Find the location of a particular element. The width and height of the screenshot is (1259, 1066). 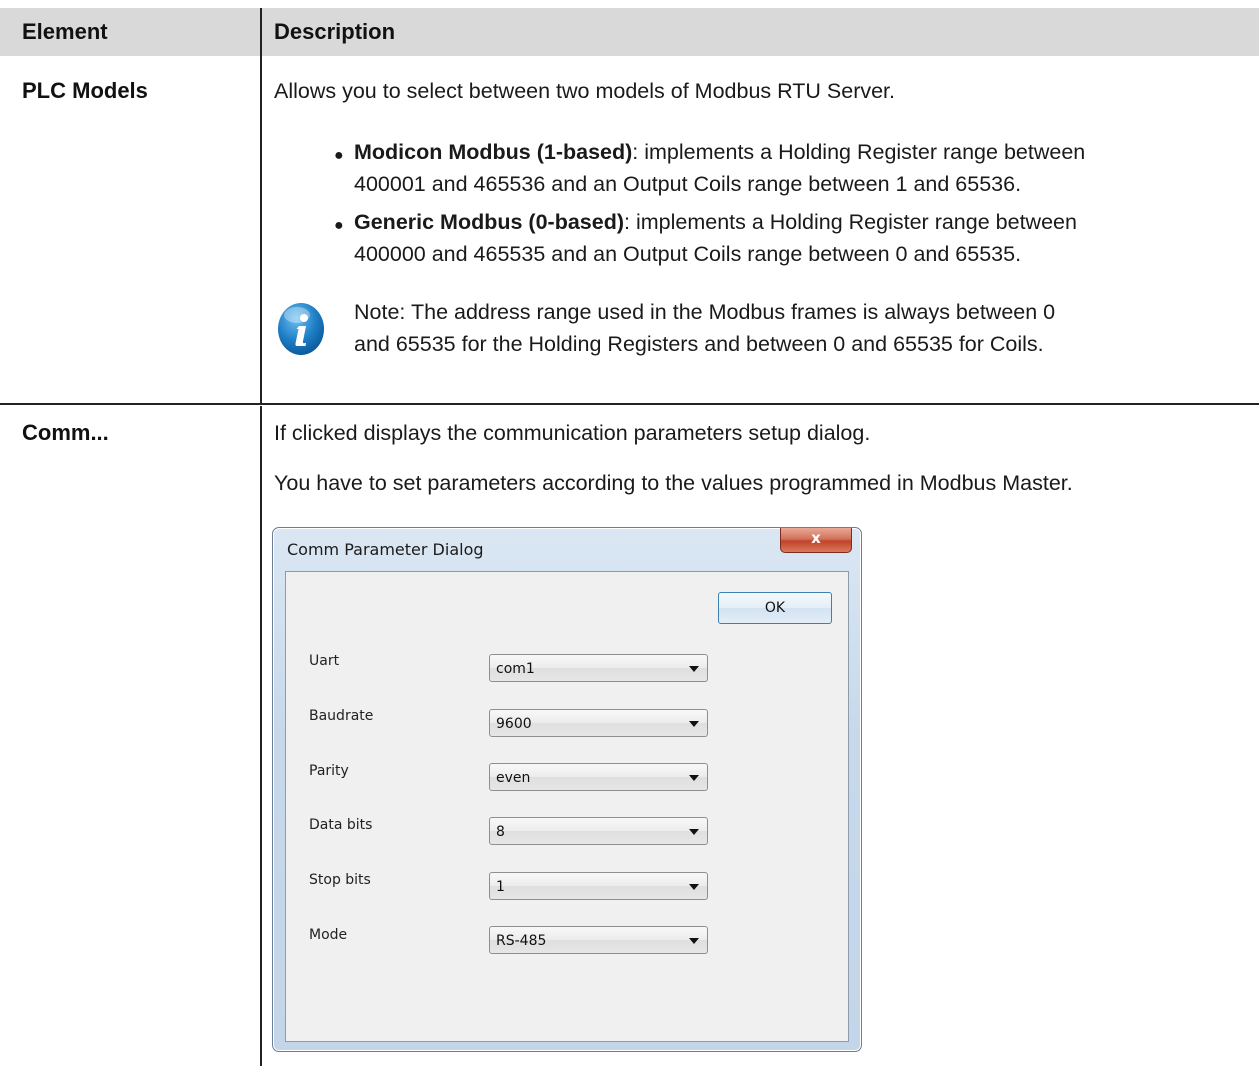

uart-select: com1 is located at coordinates (598, 668).